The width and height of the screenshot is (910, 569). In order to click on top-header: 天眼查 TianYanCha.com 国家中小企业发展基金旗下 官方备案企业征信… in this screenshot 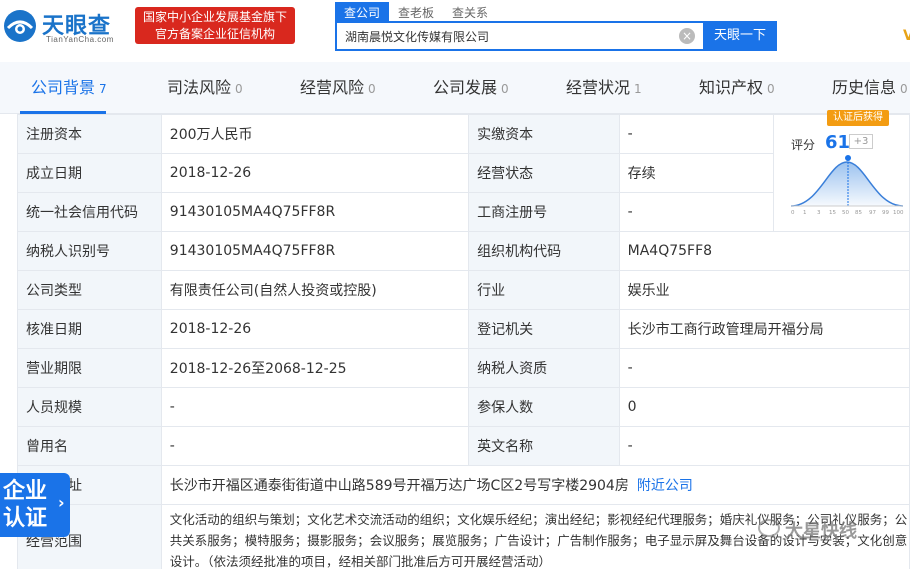, I will do `click(455, 31)`.